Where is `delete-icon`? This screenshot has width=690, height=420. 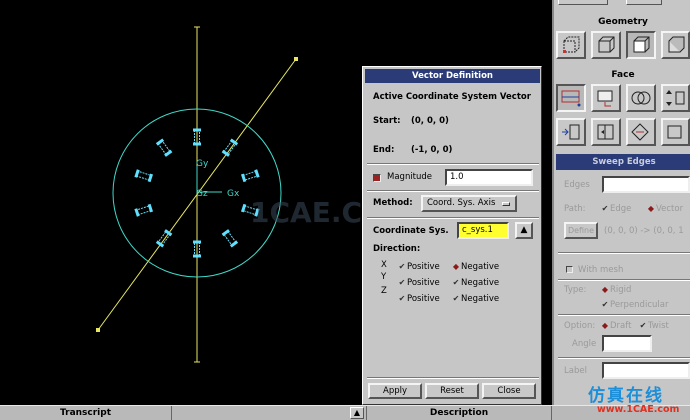 delete-icon is located at coordinates (674, 132).